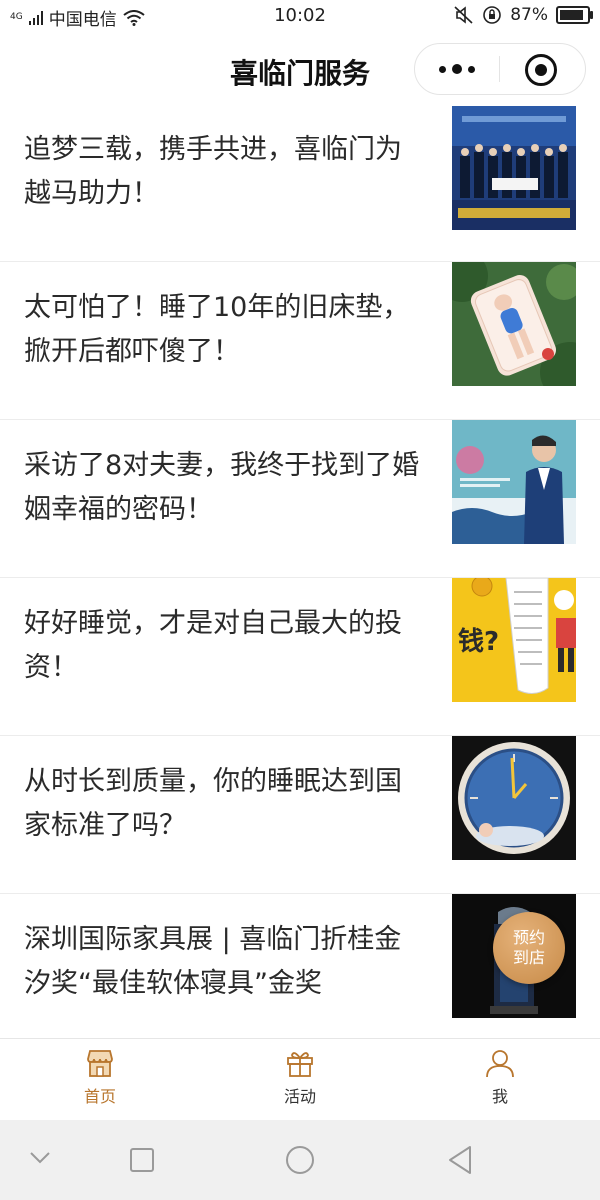 Image resolution: width=600 pixels, height=1200 pixels. What do you see at coordinates (528, 957) in the screenshot?
I see `reserve-label-line2: 到店` at bounding box center [528, 957].